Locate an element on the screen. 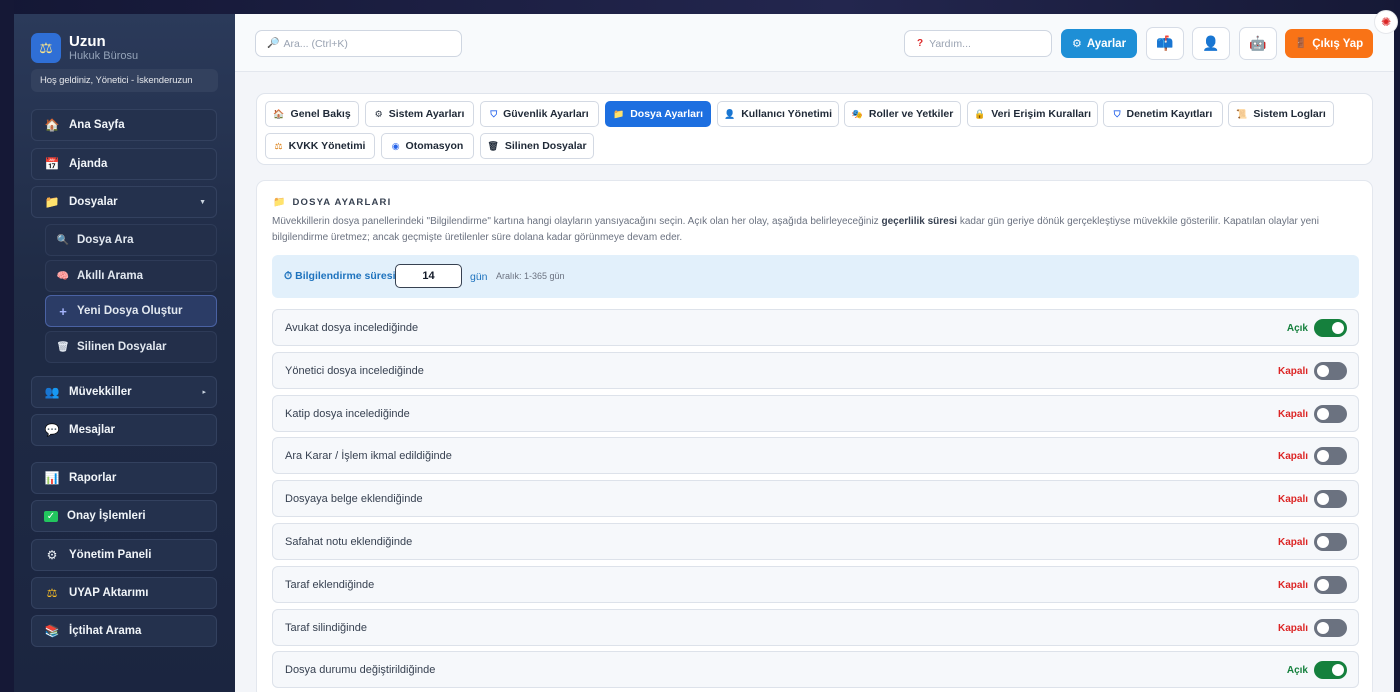 This screenshot has width=1400, height=692. tab-otomasyon: ◉ Otomasyon is located at coordinates (427, 146).